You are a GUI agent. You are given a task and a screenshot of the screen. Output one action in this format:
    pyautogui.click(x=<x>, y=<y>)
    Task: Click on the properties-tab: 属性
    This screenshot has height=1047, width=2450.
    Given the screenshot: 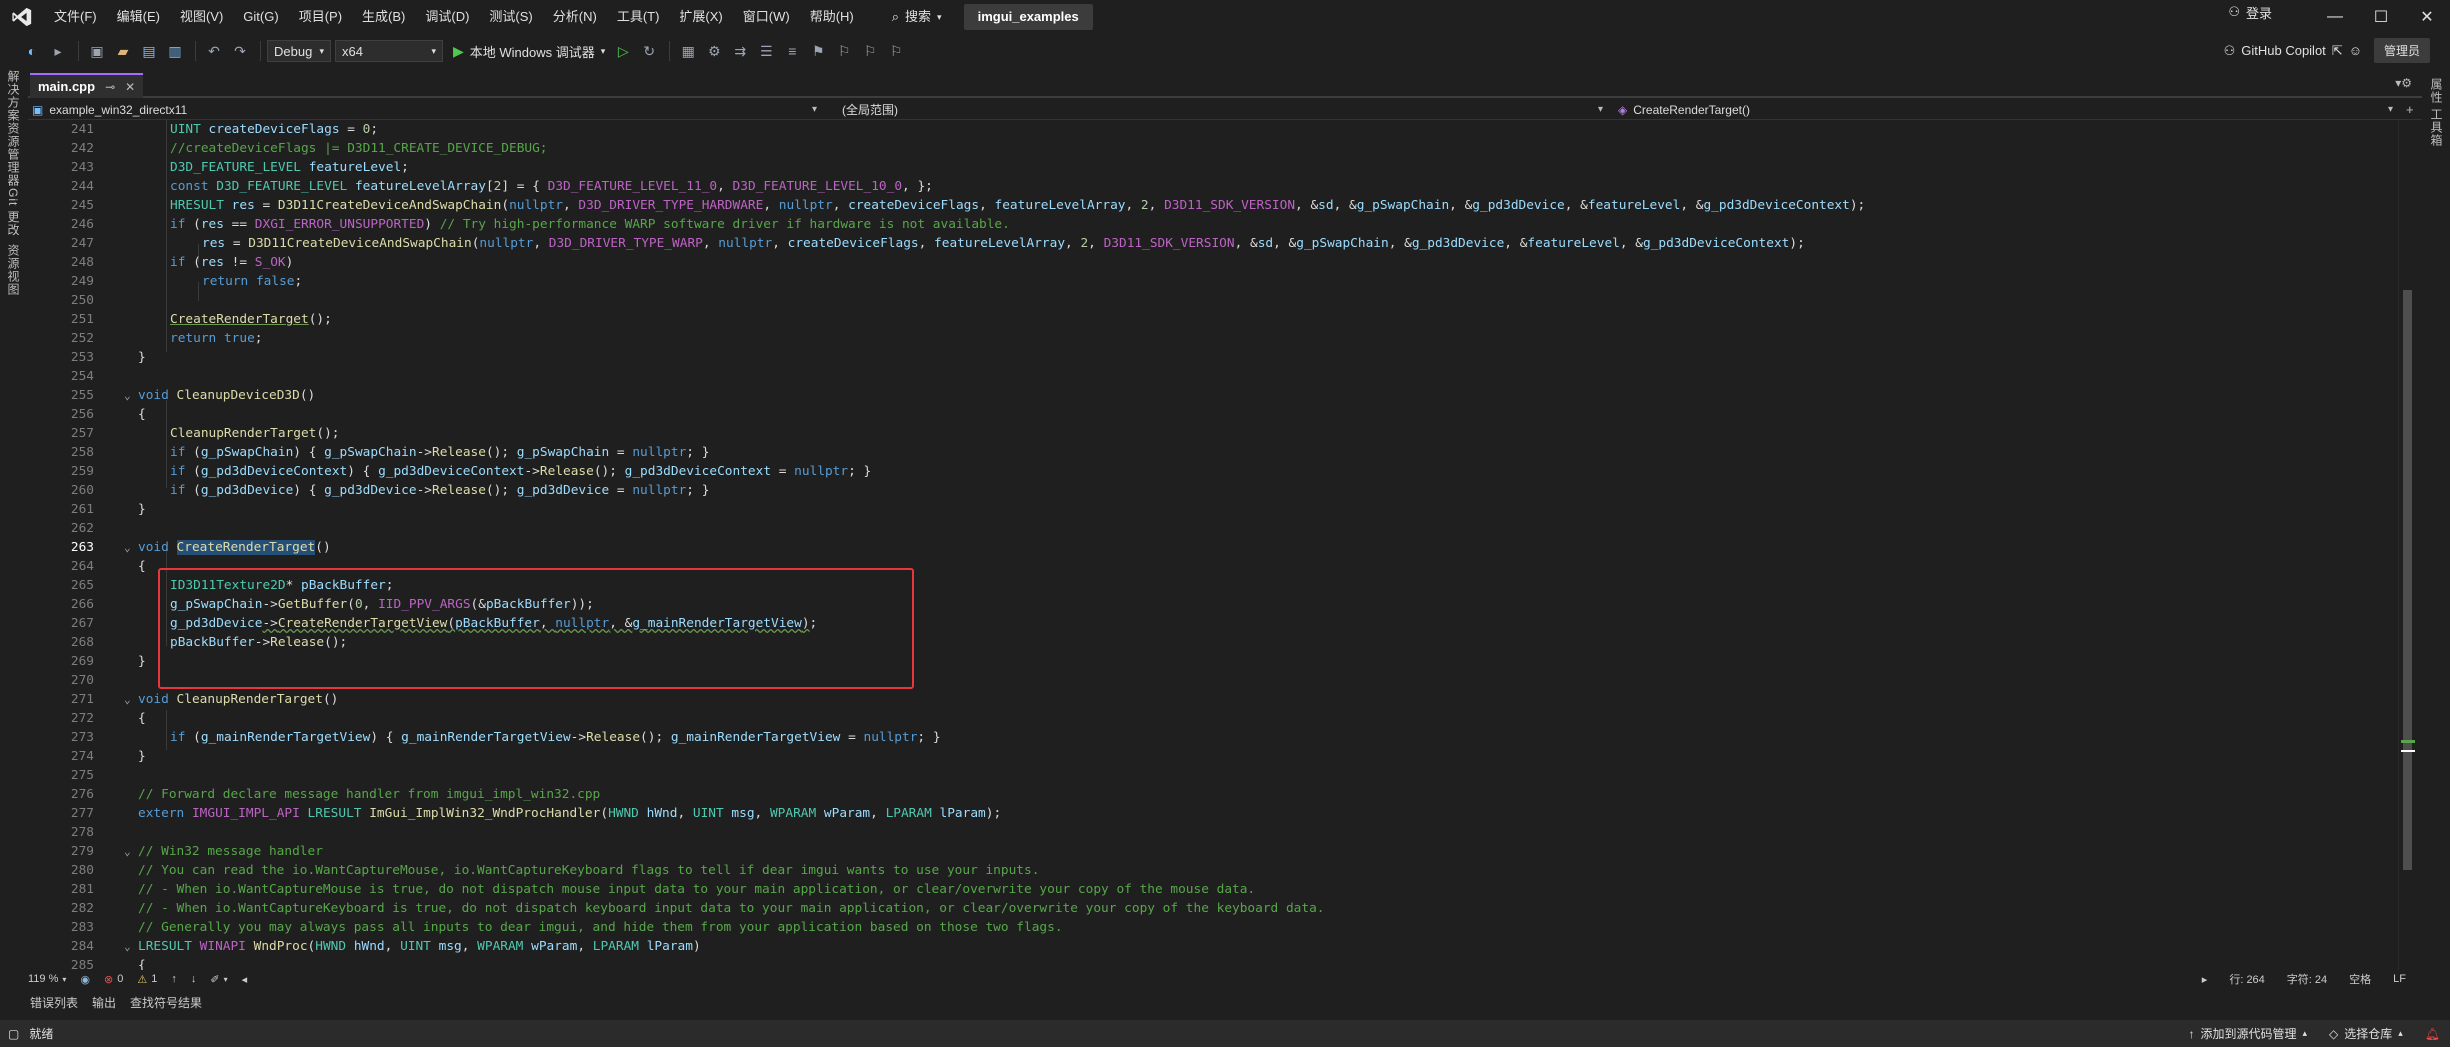 What is the action you would take?
    pyautogui.click(x=2436, y=91)
    